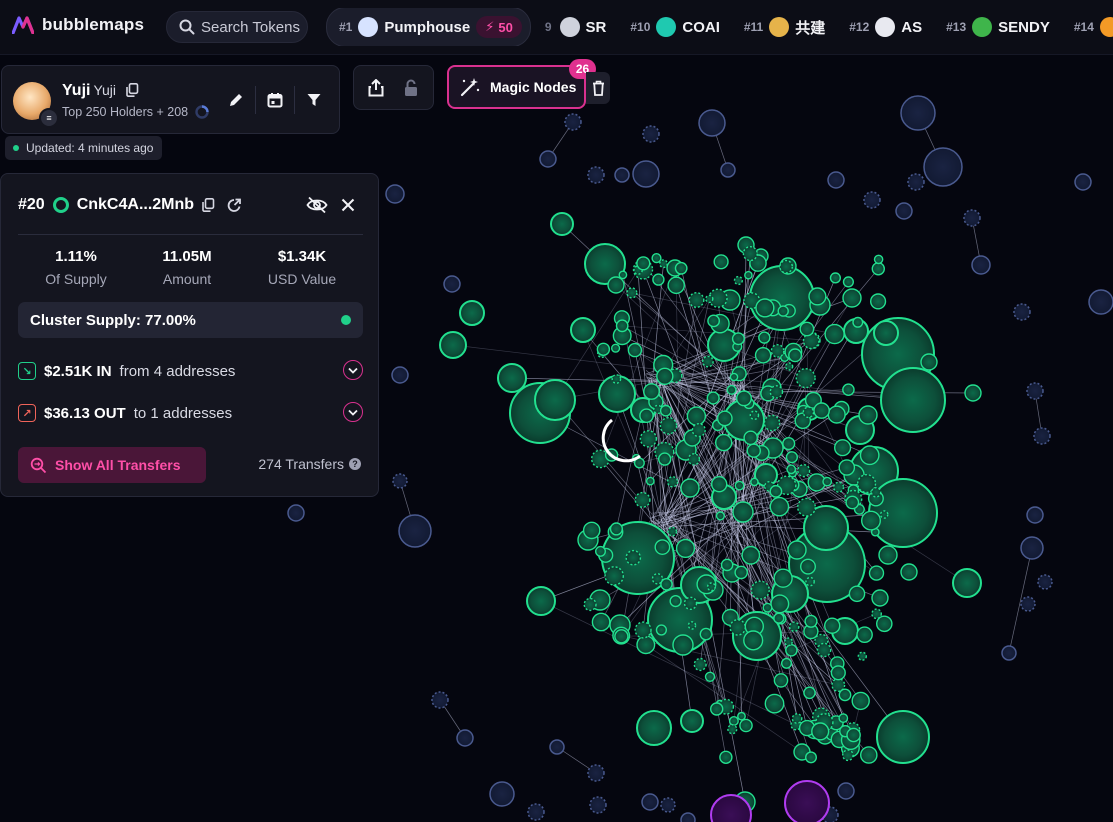  I want to click on copy-icon, so click(132, 90).